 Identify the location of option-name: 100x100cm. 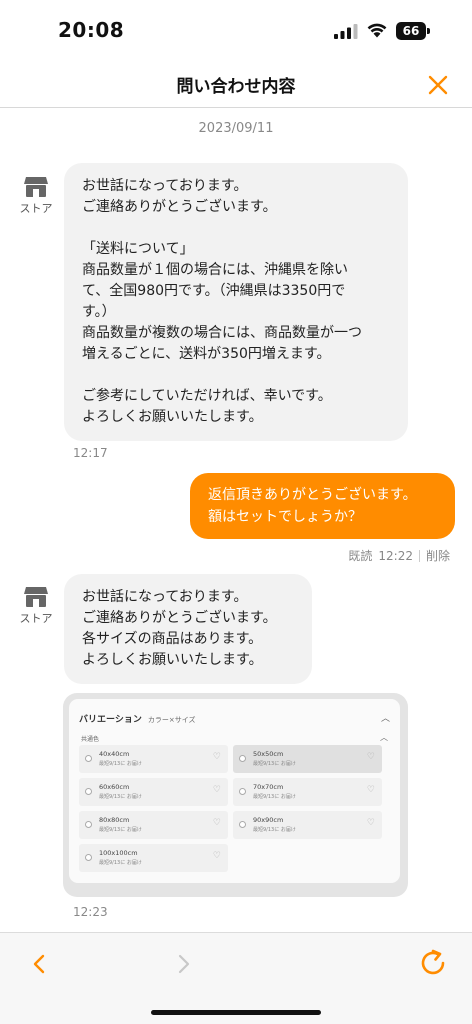
(118, 853).